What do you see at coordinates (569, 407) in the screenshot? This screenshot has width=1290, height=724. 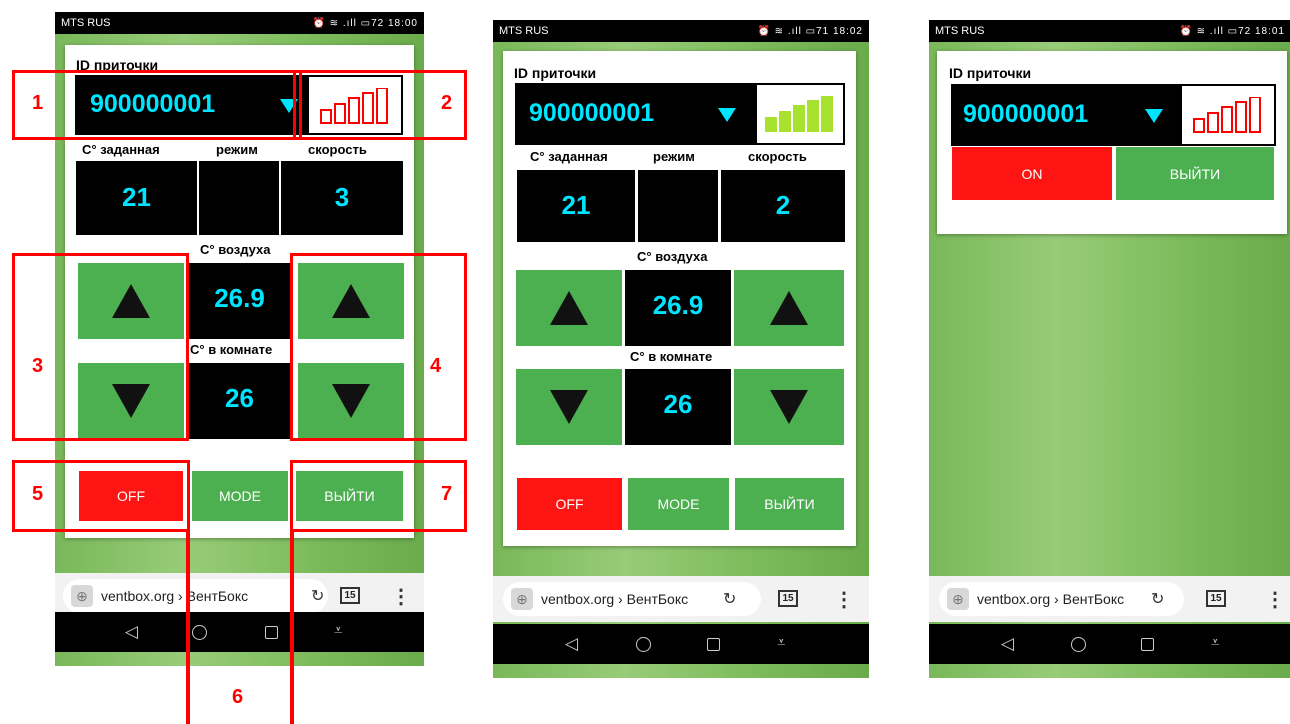 I see `setpoint-down-button` at bounding box center [569, 407].